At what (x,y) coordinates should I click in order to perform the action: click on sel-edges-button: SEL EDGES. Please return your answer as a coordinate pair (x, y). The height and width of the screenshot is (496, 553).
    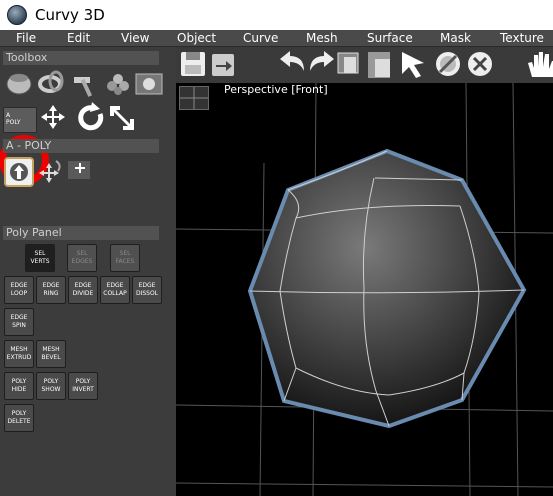
    Looking at the image, I should click on (82, 258).